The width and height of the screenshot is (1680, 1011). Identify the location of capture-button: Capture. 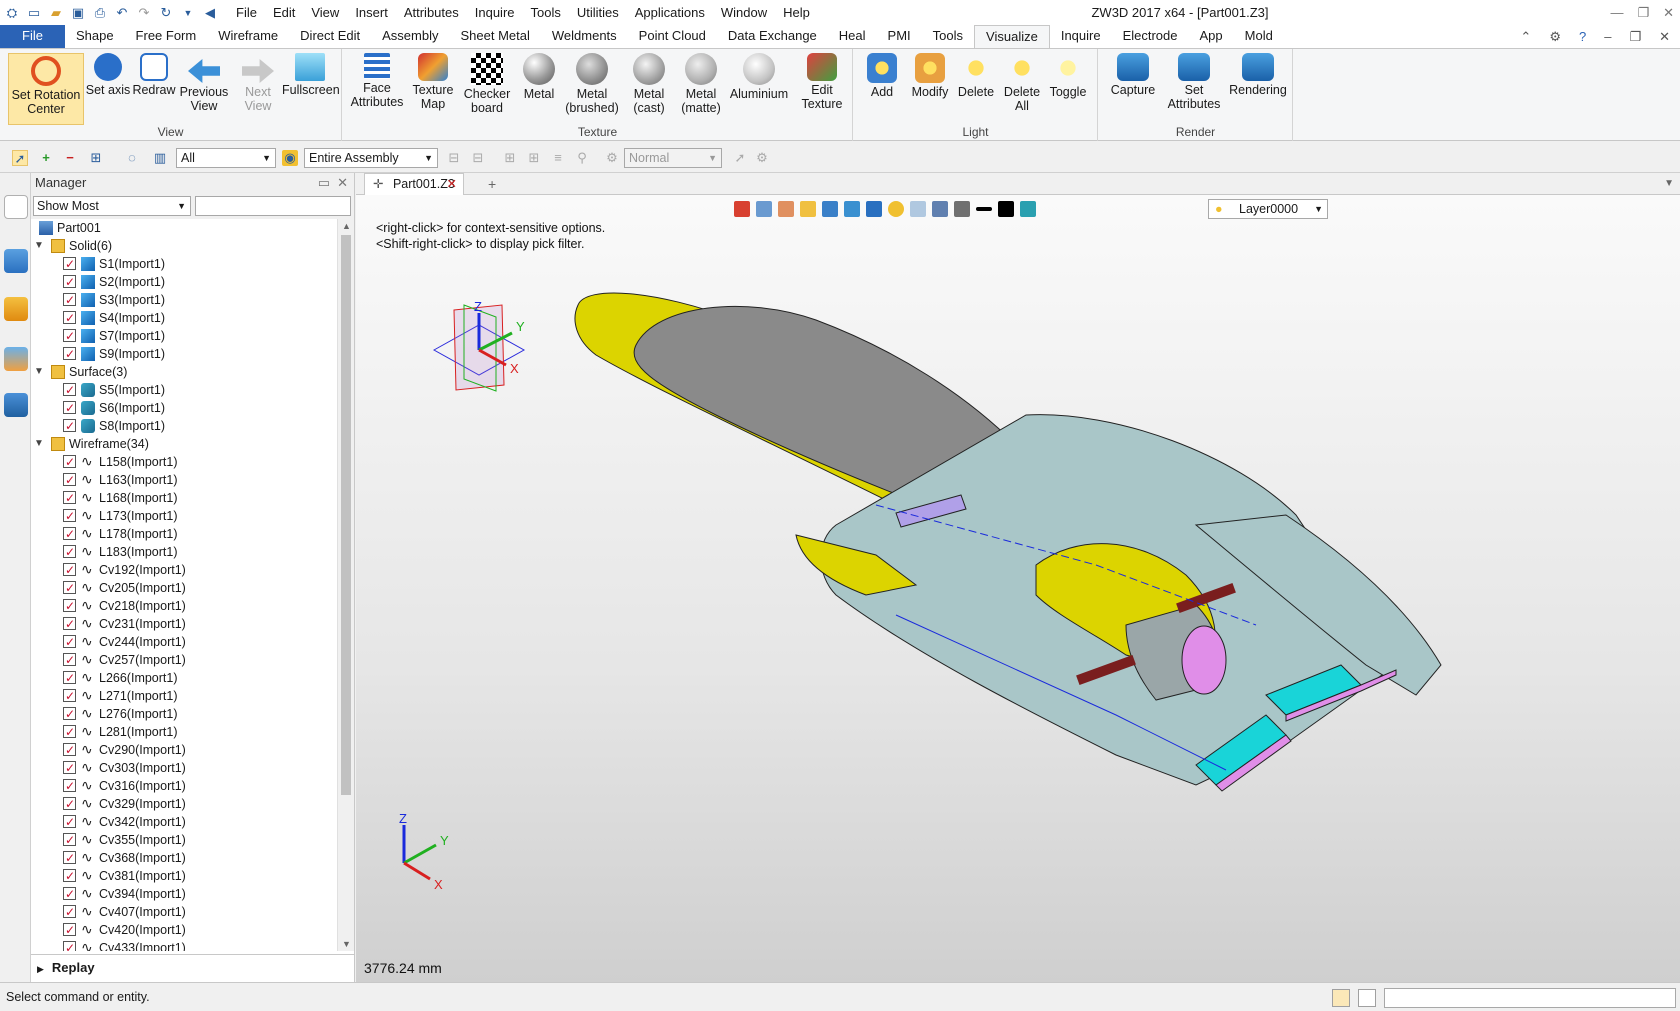
(1133, 75).